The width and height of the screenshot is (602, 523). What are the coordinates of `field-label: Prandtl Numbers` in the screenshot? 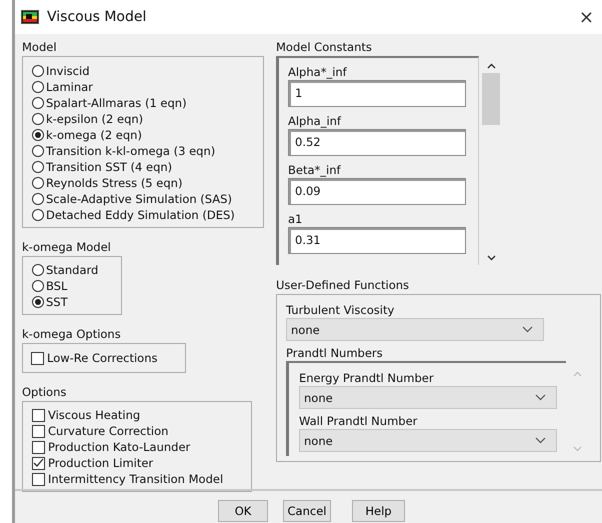 It's located at (335, 353).